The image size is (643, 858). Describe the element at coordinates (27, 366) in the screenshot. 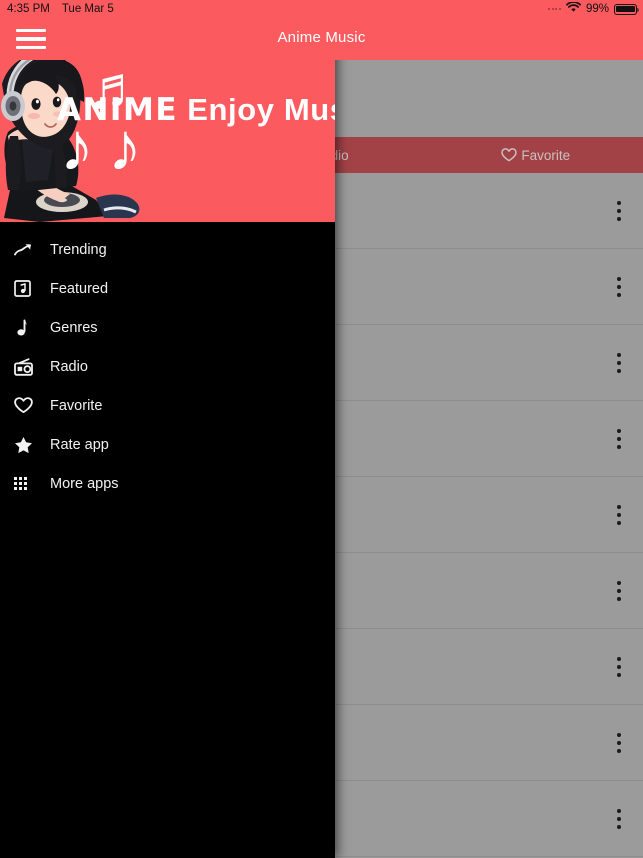

I see `radio-icon` at that location.